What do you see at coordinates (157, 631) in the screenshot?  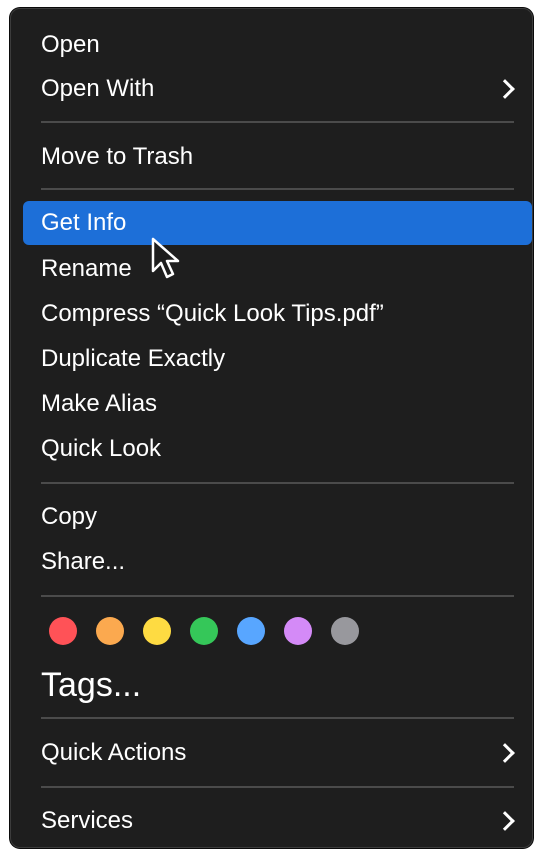 I see `tag-yellow-dot` at bounding box center [157, 631].